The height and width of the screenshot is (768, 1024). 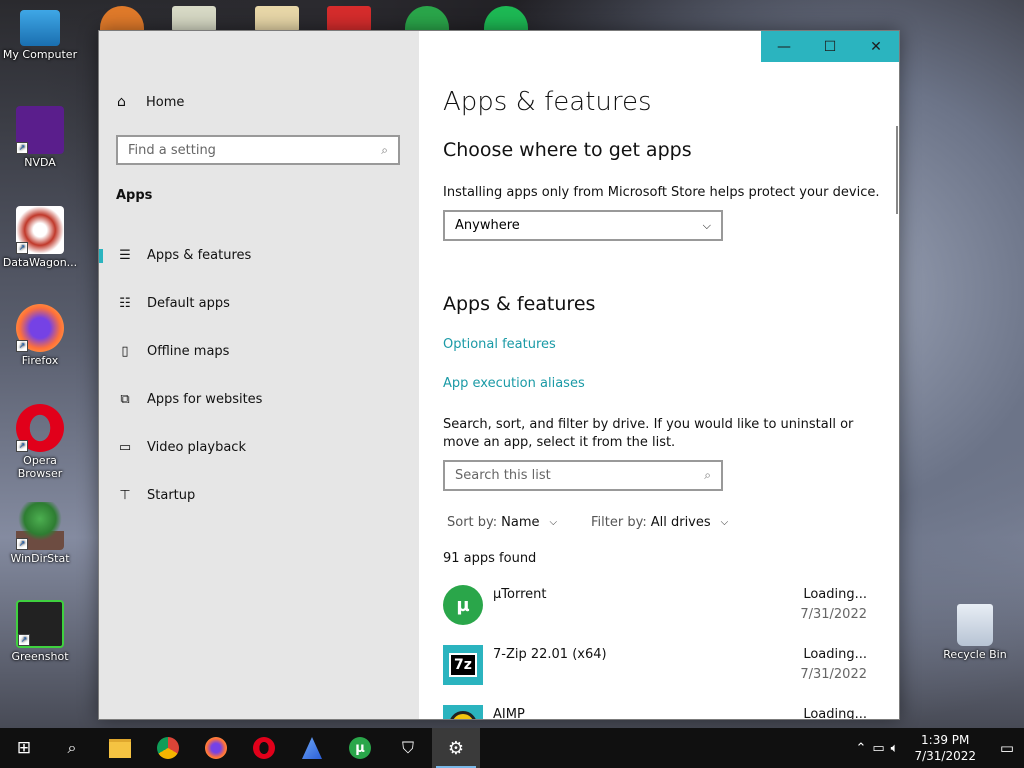 What do you see at coordinates (583, 225) in the screenshot?
I see `app-source-dropdown: Anywhere ⌵` at bounding box center [583, 225].